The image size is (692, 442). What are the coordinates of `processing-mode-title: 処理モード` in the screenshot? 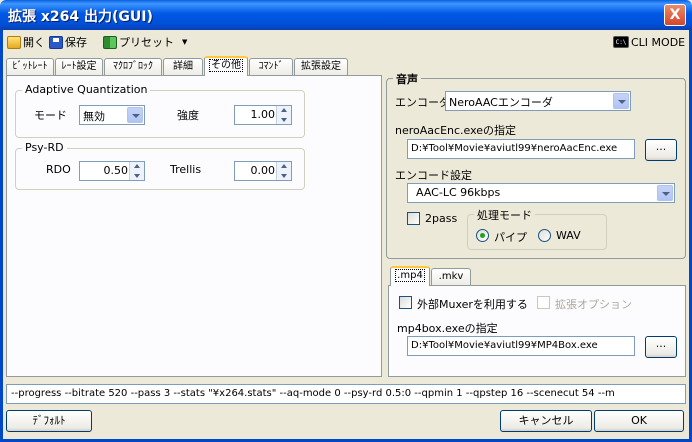 It's located at (504, 215).